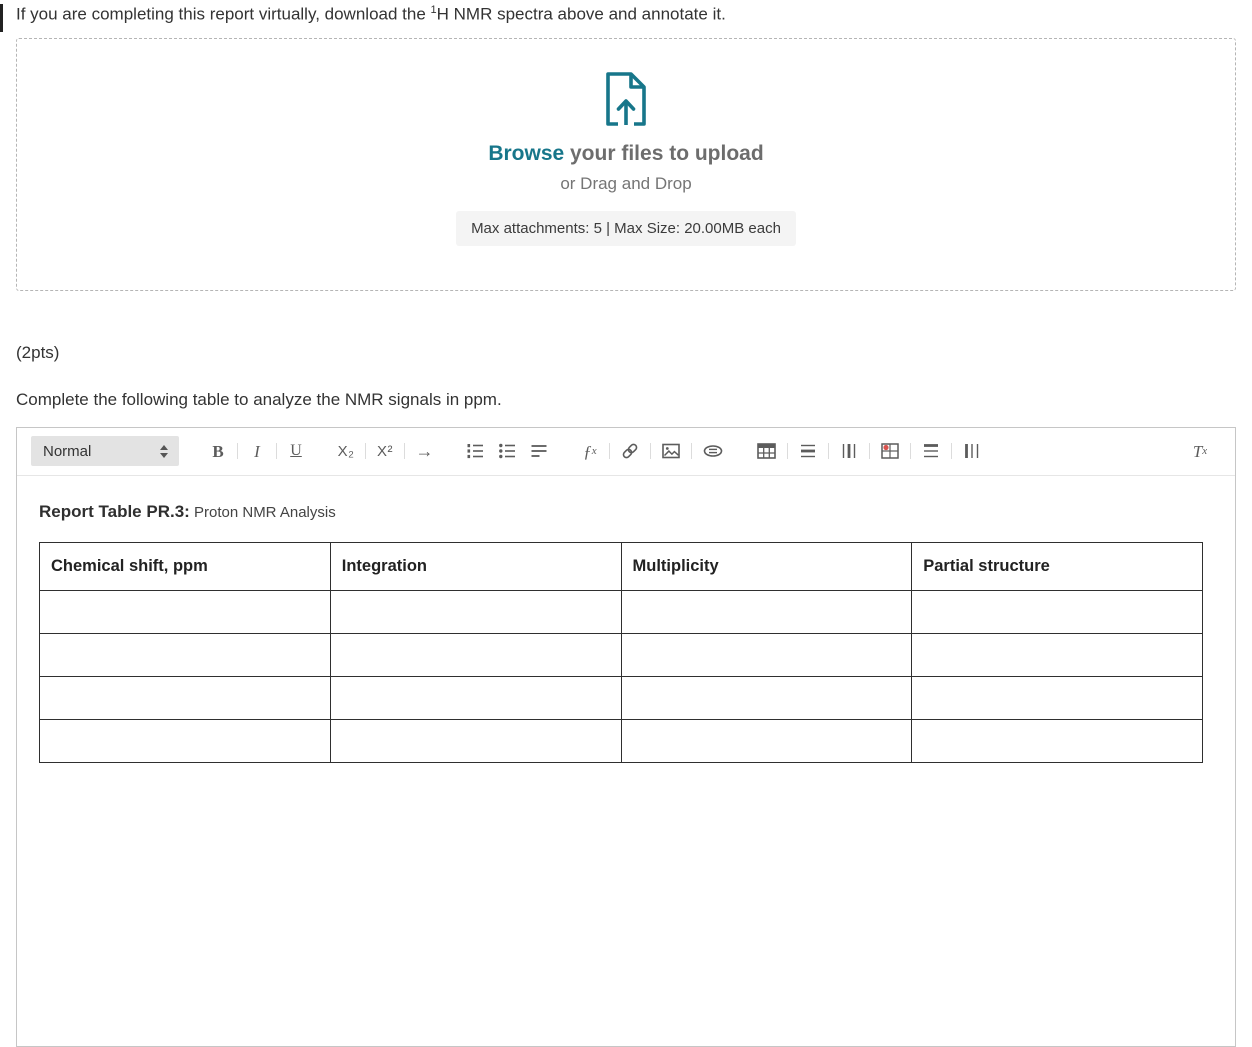 The width and height of the screenshot is (1252, 1047). What do you see at coordinates (262, 512) in the screenshot?
I see `table-caption-rest: Proton NMR Analysis` at bounding box center [262, 512].